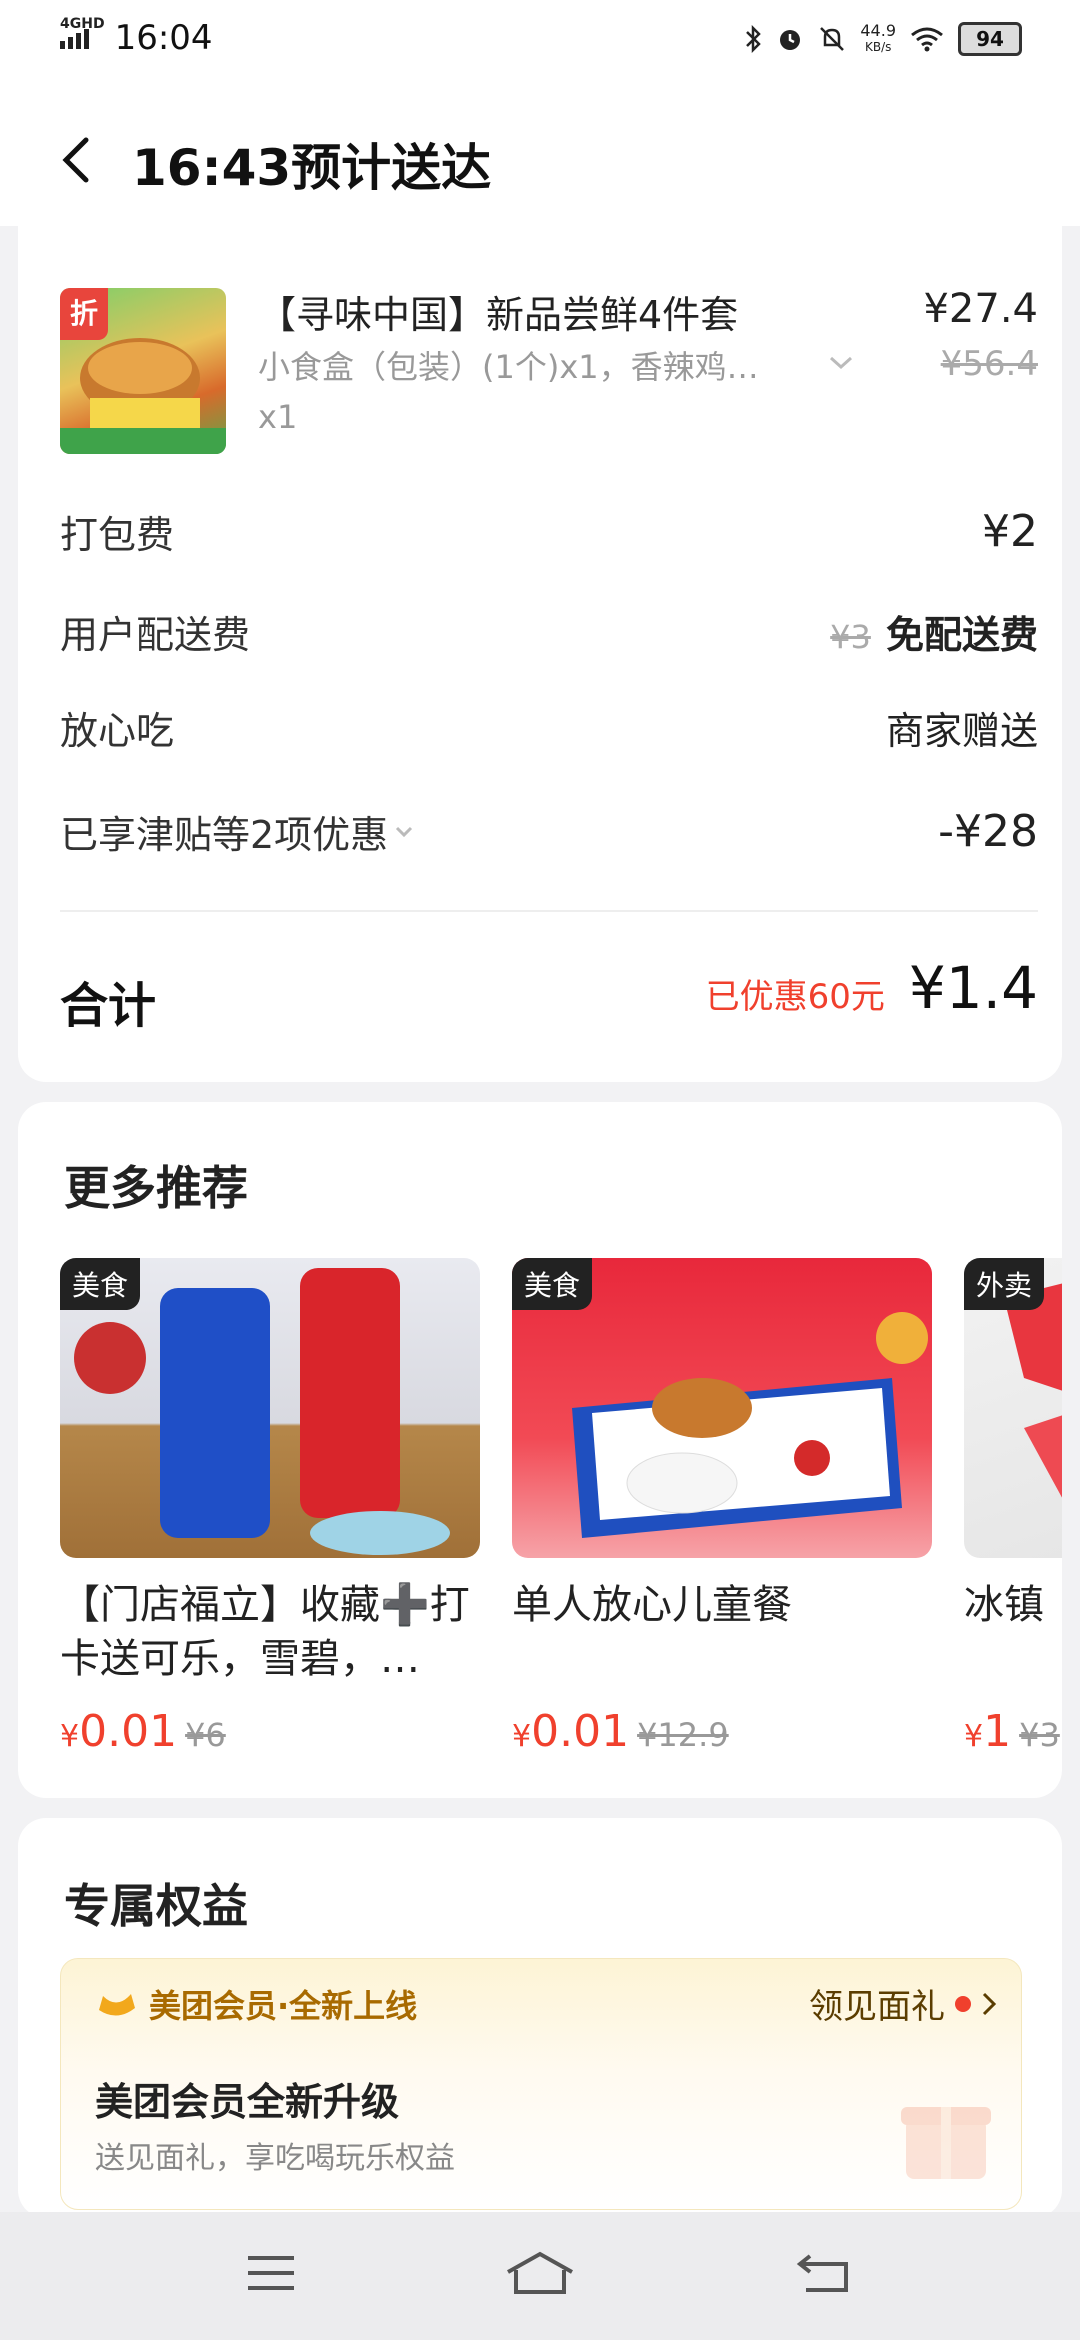 The width and height of the screenshot is (1080, 2340). I want to click on benefits-title: 专属权益, so click(156, 1906).